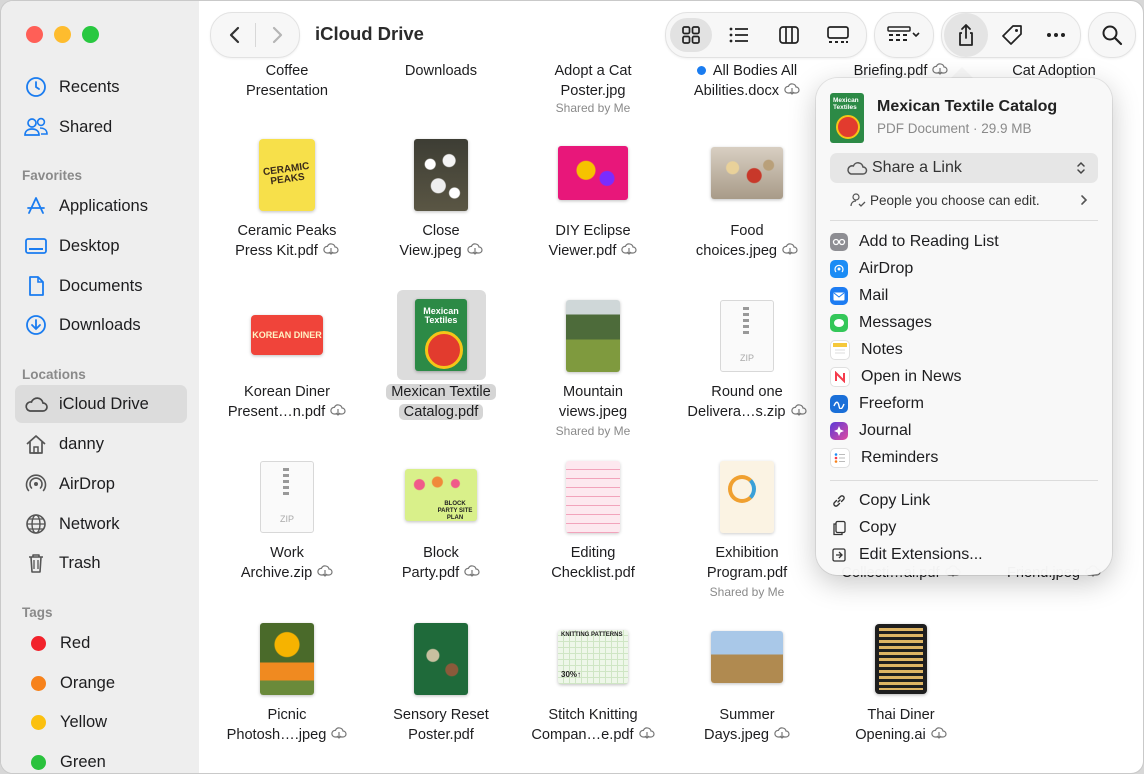  What do you see at coordinates (441, 659) in the screenshot?
I see `sensory-reset-thumbnail` at bounding box center [441, 659].